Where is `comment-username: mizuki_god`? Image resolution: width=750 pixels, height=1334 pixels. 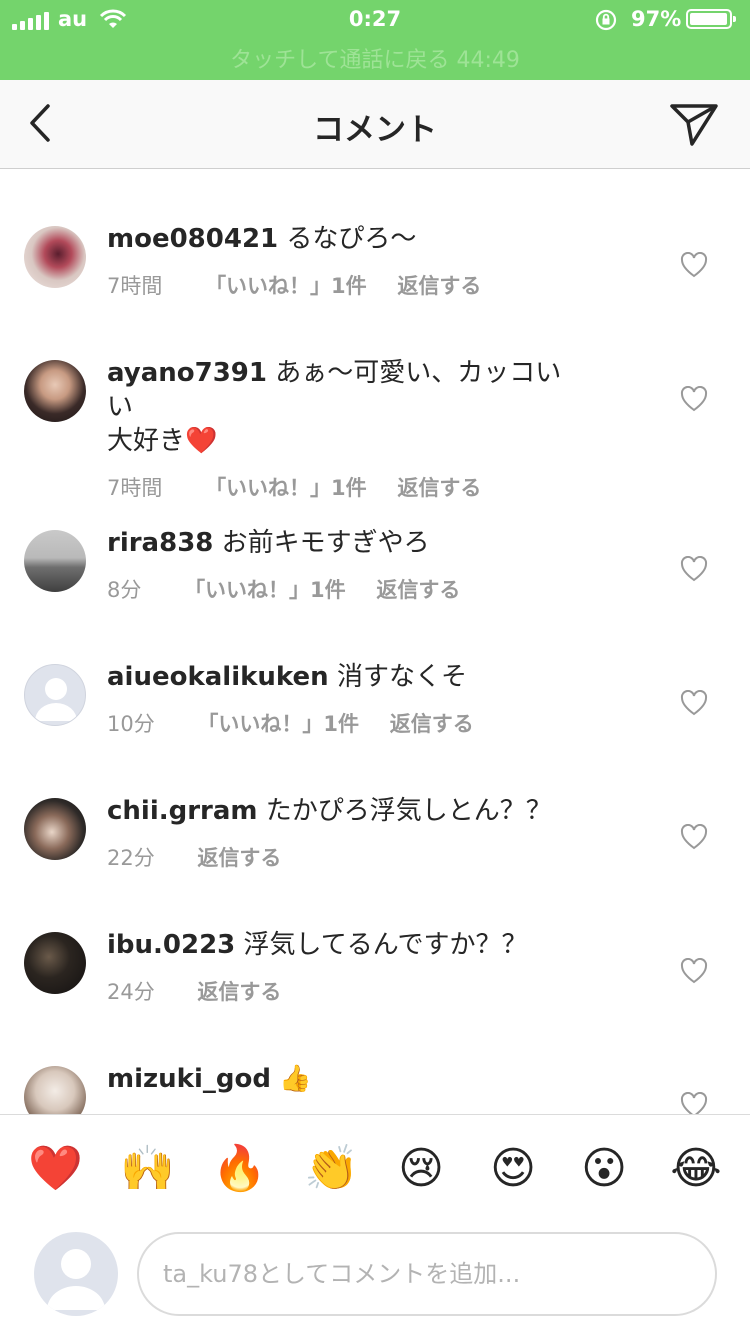 comment-username: mizuki_god is located at coordinates (189, 1079).